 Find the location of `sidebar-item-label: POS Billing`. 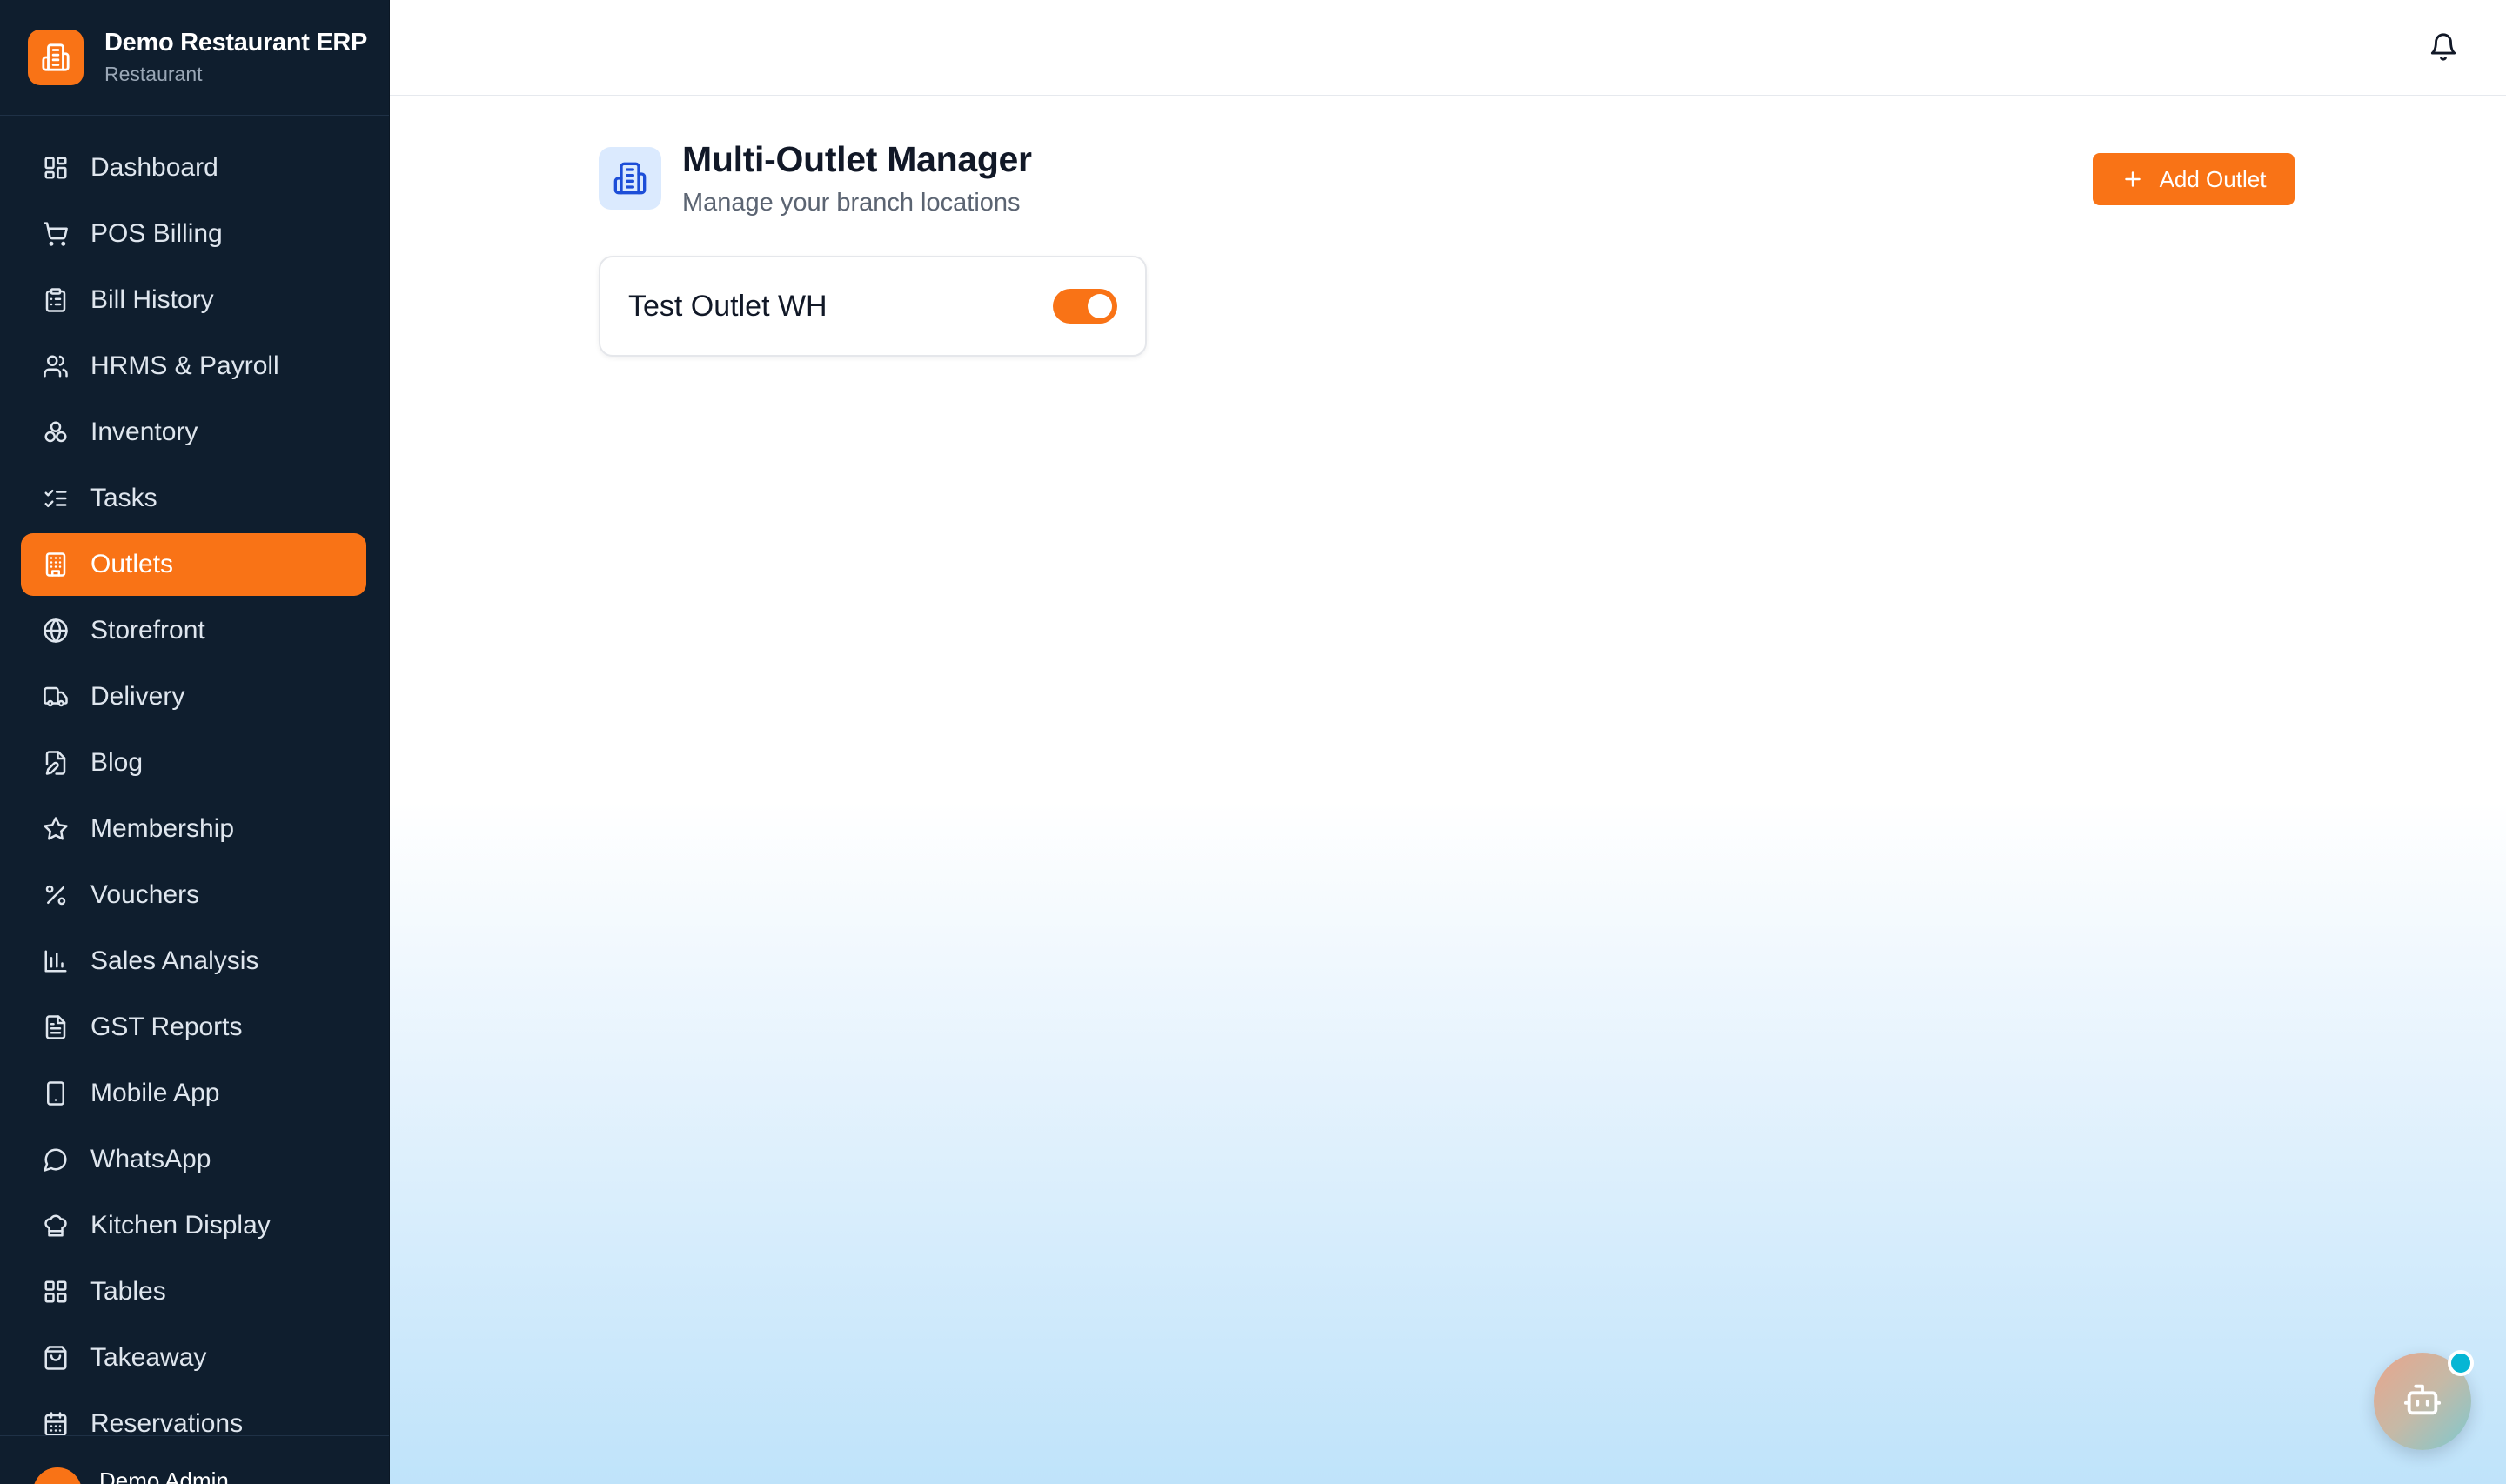

sidebar-item-label: POS Billing is located at coordinates (156, 234).